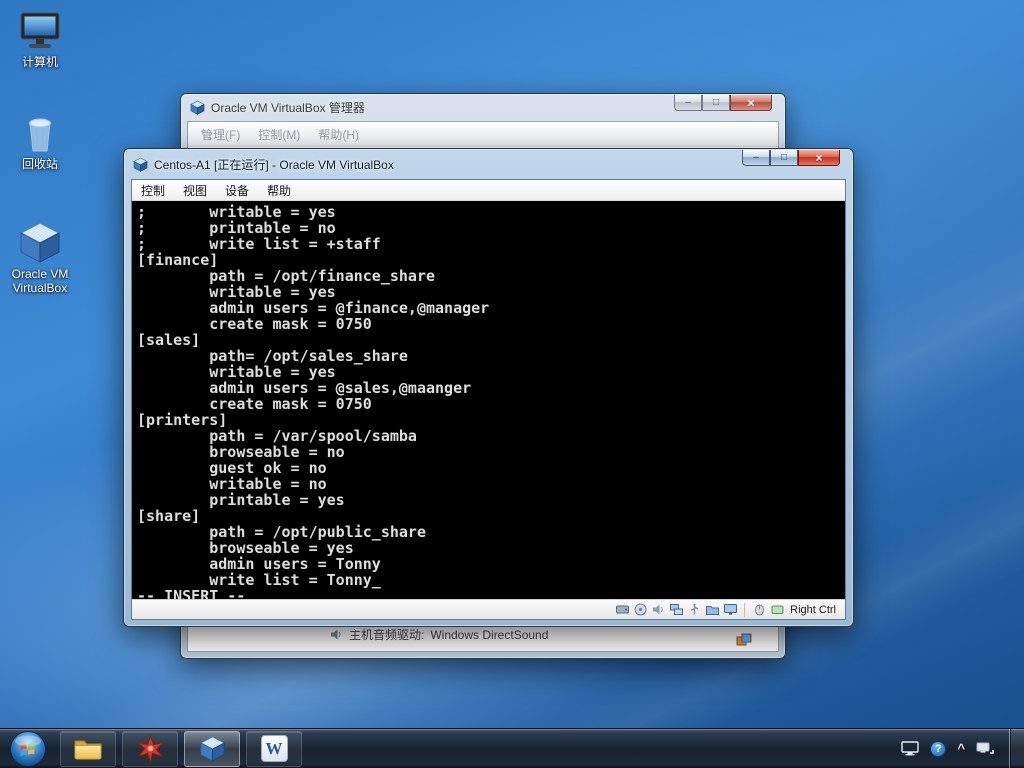 This screenshot has height=768, width=1024. I want to click on manager-window-controls: – □ ×, so click(723, 103).